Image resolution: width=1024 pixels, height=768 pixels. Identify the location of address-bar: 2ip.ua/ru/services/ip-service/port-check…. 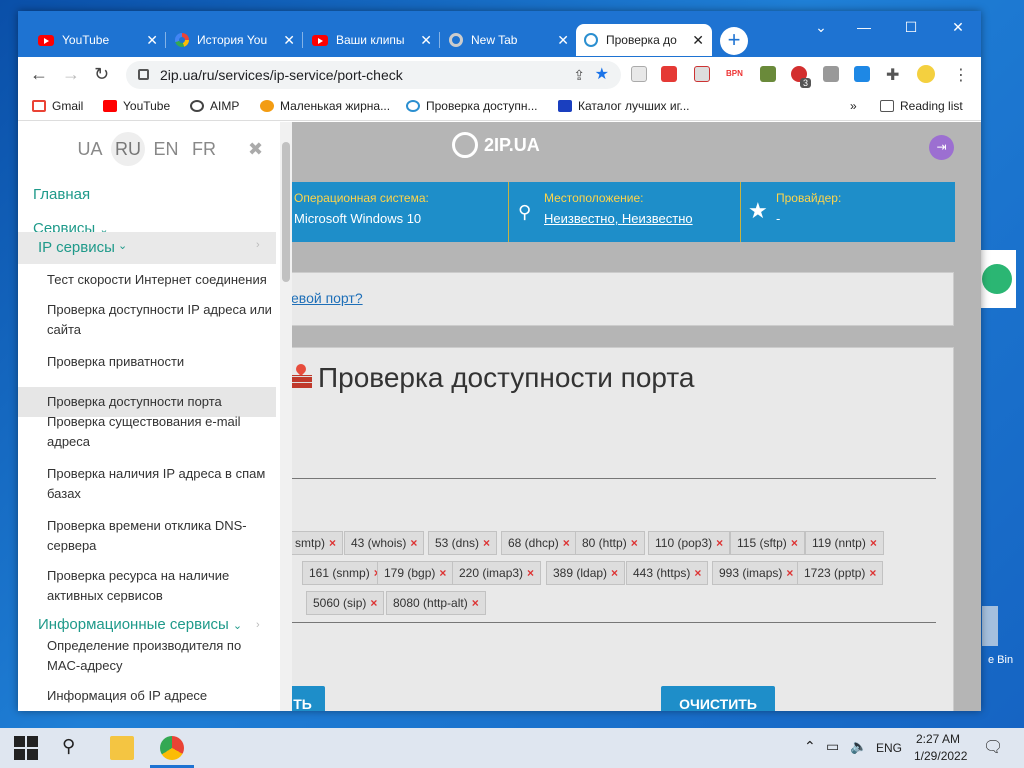
(373, 75).